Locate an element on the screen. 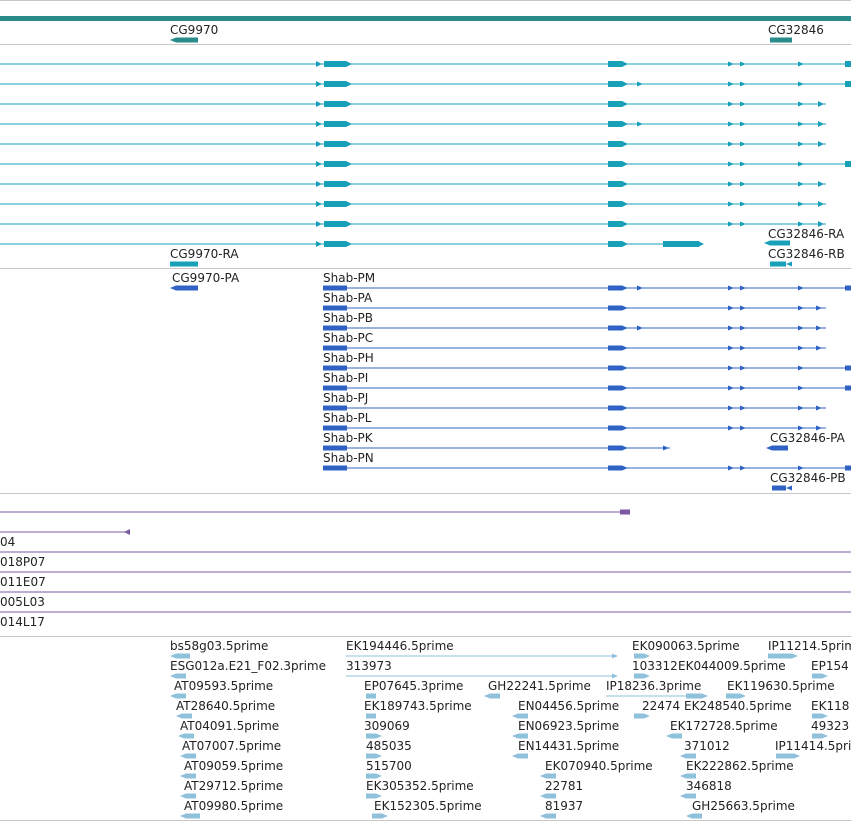 Image resolution: width=851 pixels, height=821 pixels. transcript-exon is located at coordinates (615, 124).